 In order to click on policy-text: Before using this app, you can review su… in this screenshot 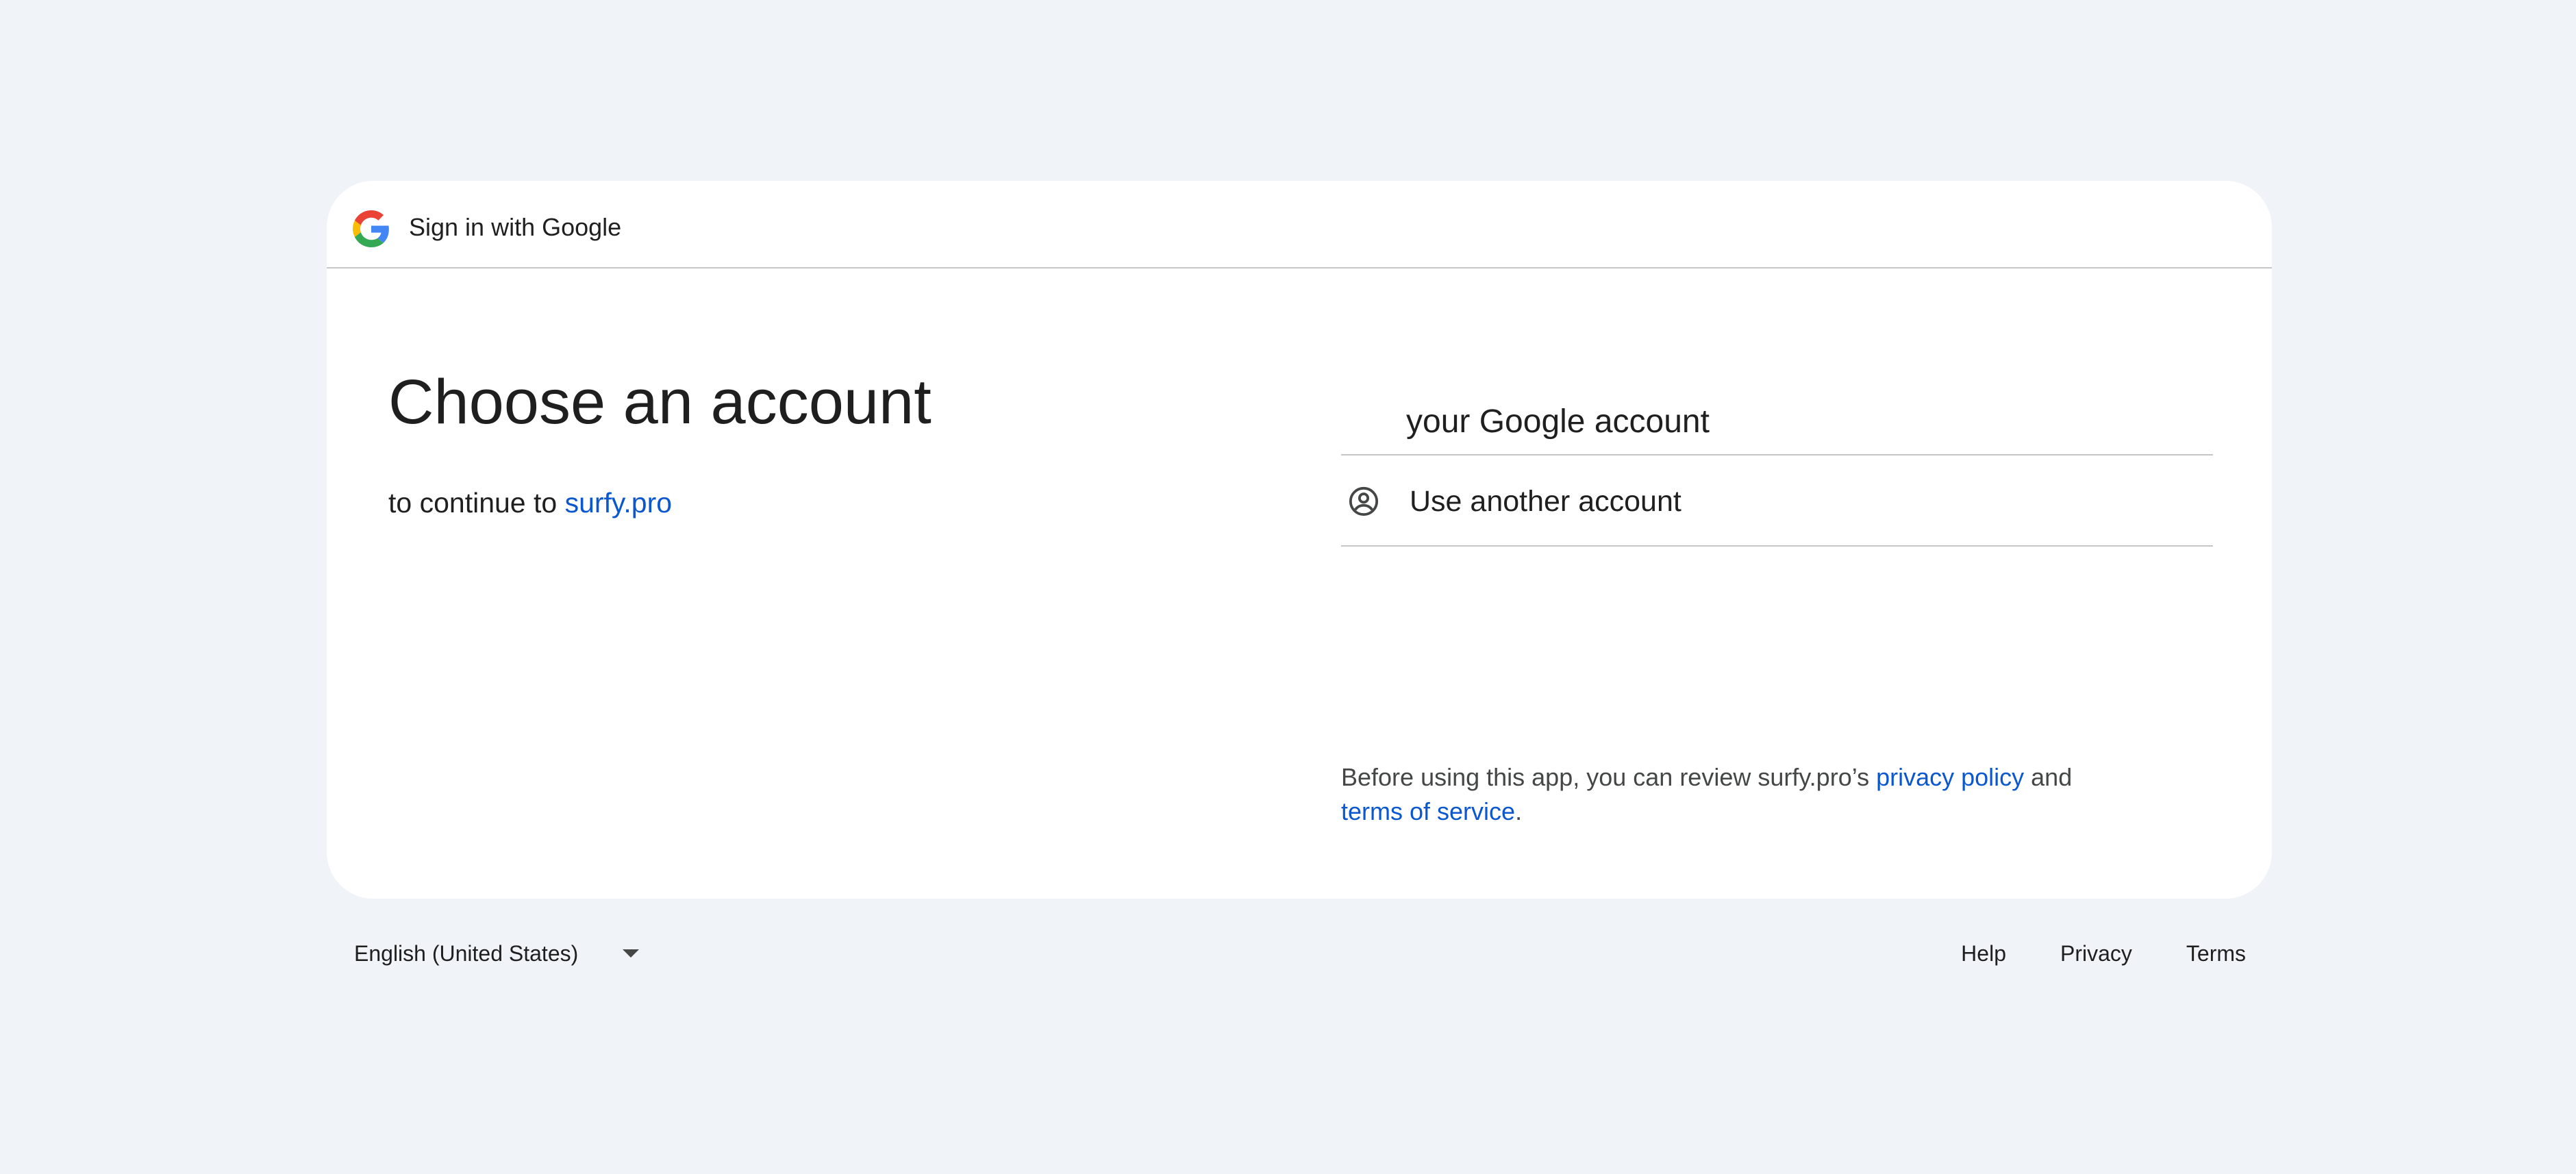, I will do `click(1765, 794)`.